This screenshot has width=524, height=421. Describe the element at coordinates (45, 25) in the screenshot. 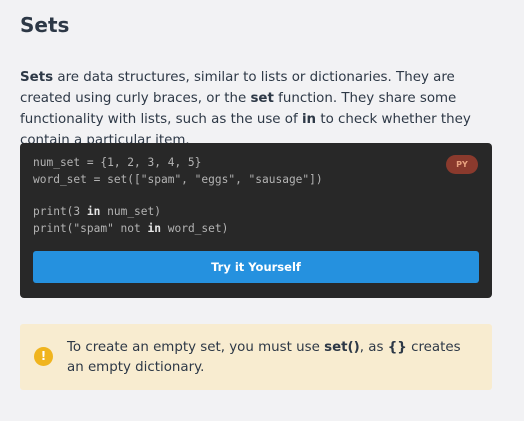

I see `page-title: Sets` at that location.